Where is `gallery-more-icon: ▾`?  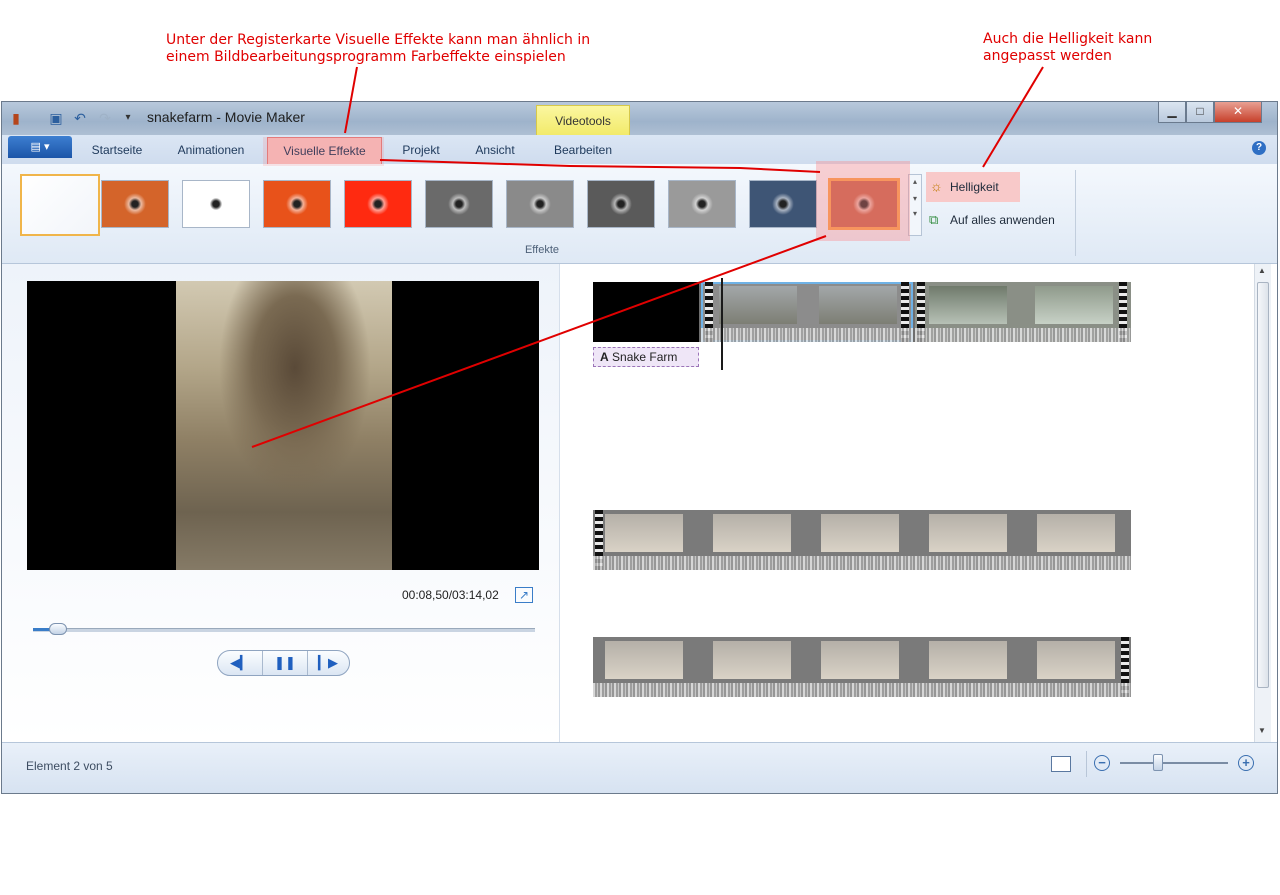 gallery-more-icon: ▾ is located at coordinates (915, 213).